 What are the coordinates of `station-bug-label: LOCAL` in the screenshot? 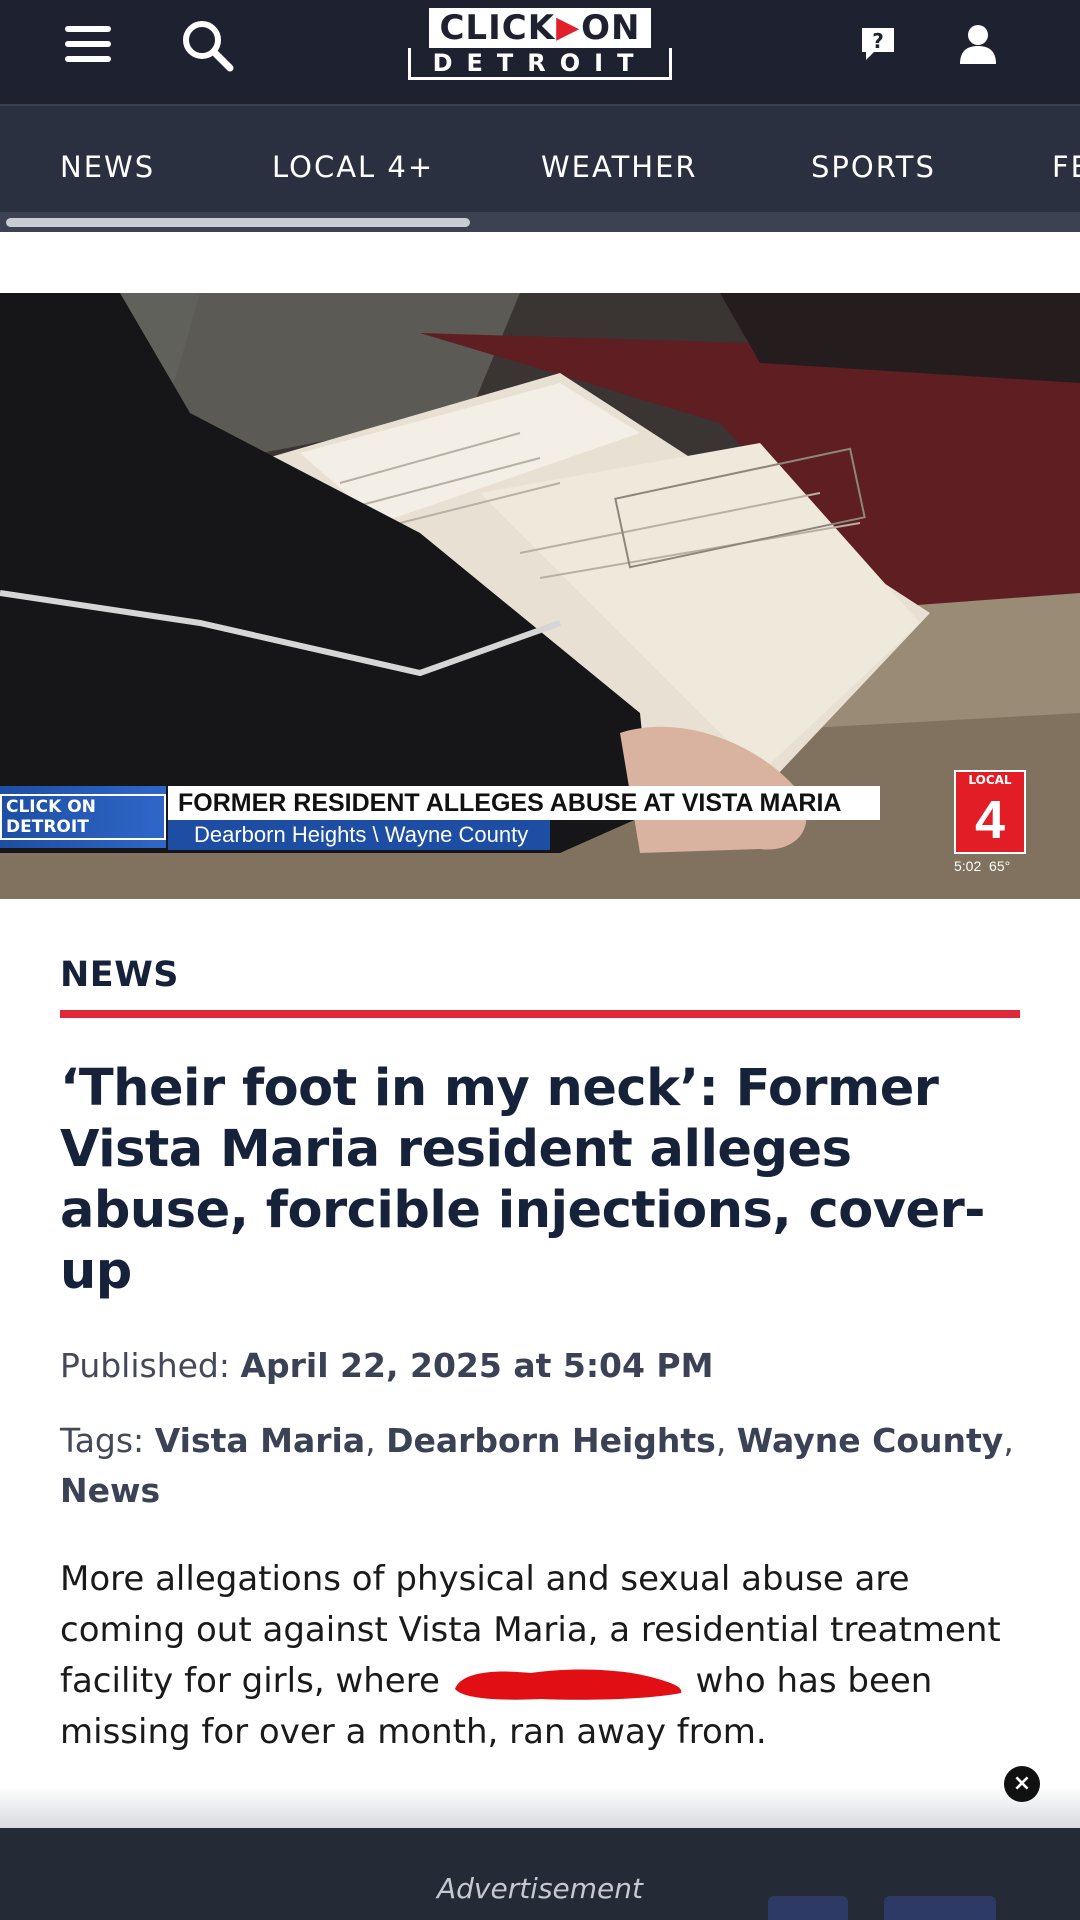 It's located at (990, 779).